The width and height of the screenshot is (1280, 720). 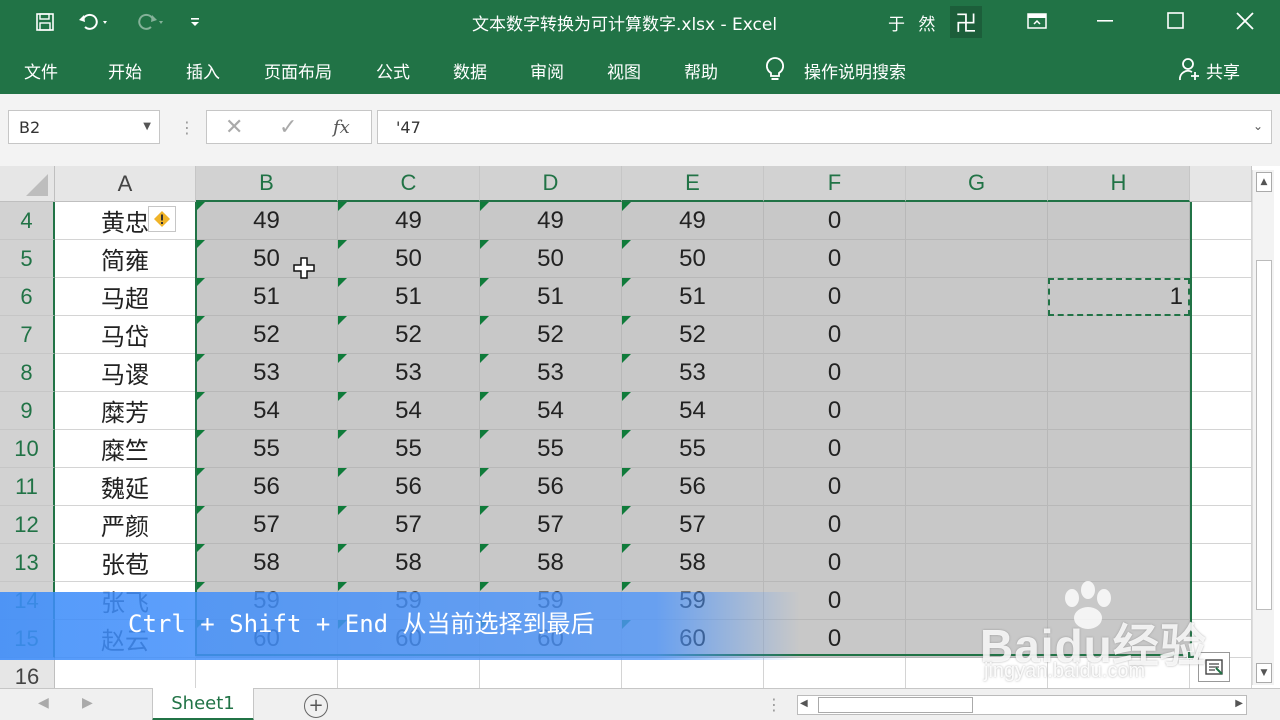 I want to click on cancel-icon: ✕, so click(x=234, y=127).